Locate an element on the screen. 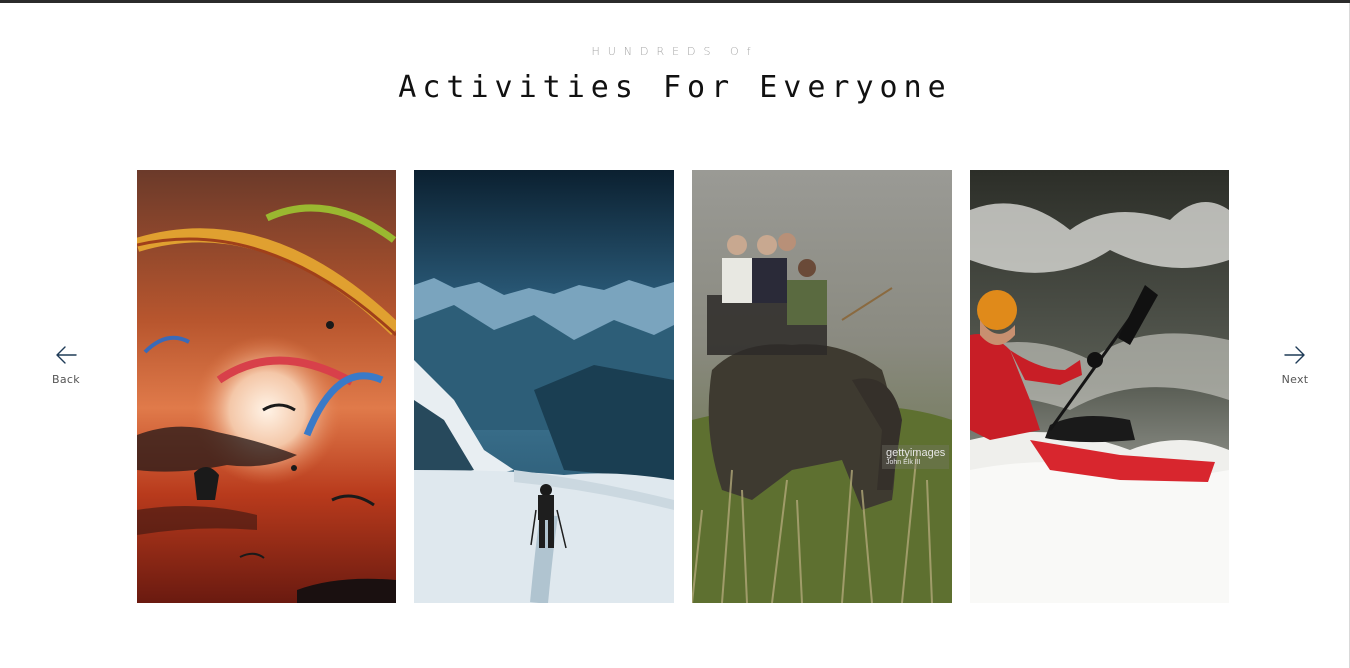  watermark-brand: gettyimages is located at coordinates (916, 453).